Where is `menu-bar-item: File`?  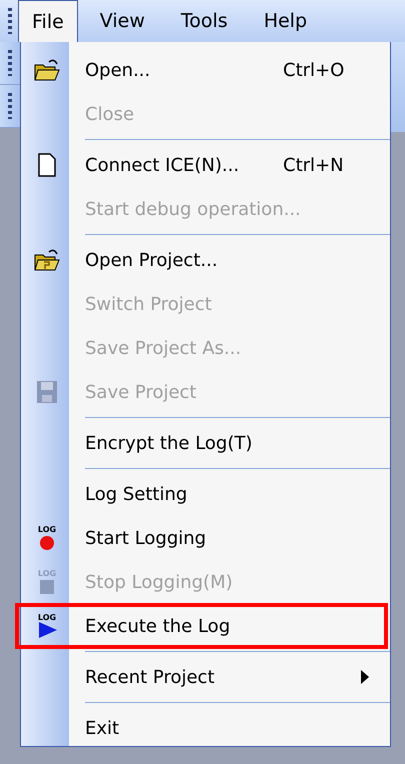 menu-bar-item: File is located at coordinates (48, 21).